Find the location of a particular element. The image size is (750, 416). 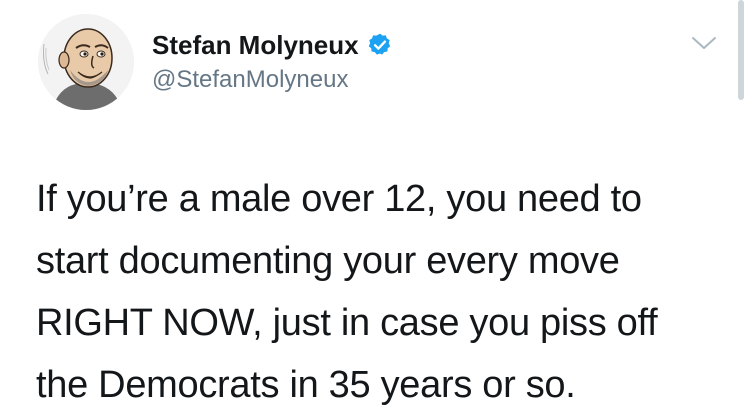

chevron-down-icon is located at coordinates (704, 43).